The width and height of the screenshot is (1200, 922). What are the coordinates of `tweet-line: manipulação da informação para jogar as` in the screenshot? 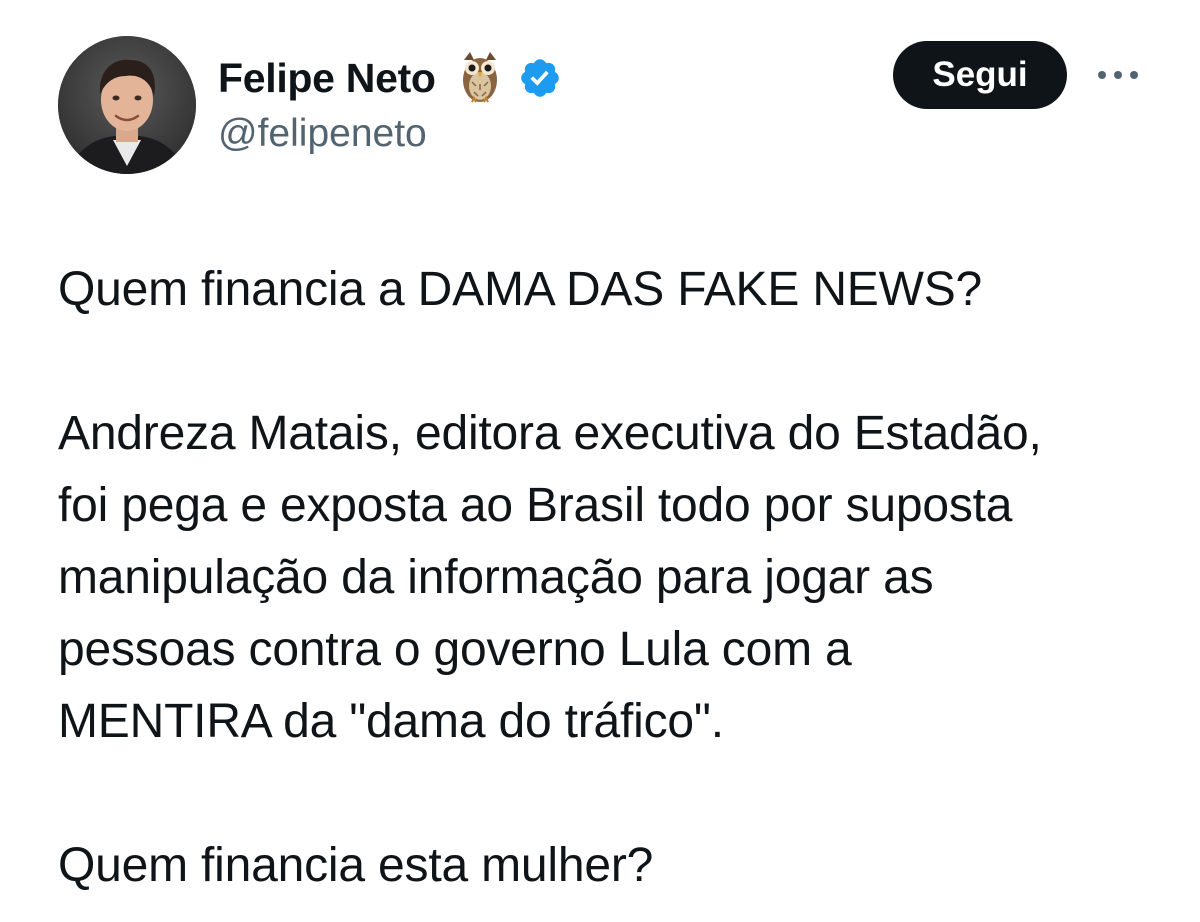 It's located at (496, 577).